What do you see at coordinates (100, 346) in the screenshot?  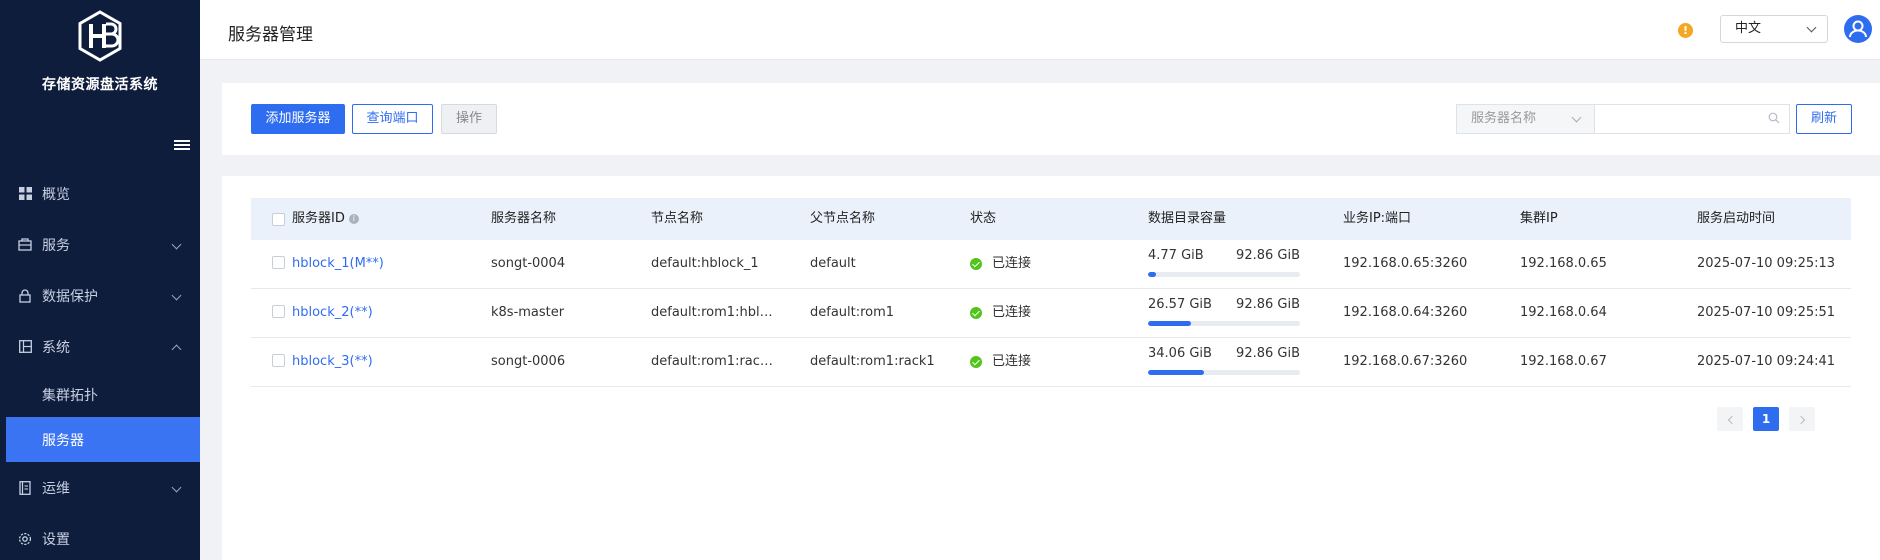 I see `sidebar-item-system: 系统` at bounding box center [100, 346].